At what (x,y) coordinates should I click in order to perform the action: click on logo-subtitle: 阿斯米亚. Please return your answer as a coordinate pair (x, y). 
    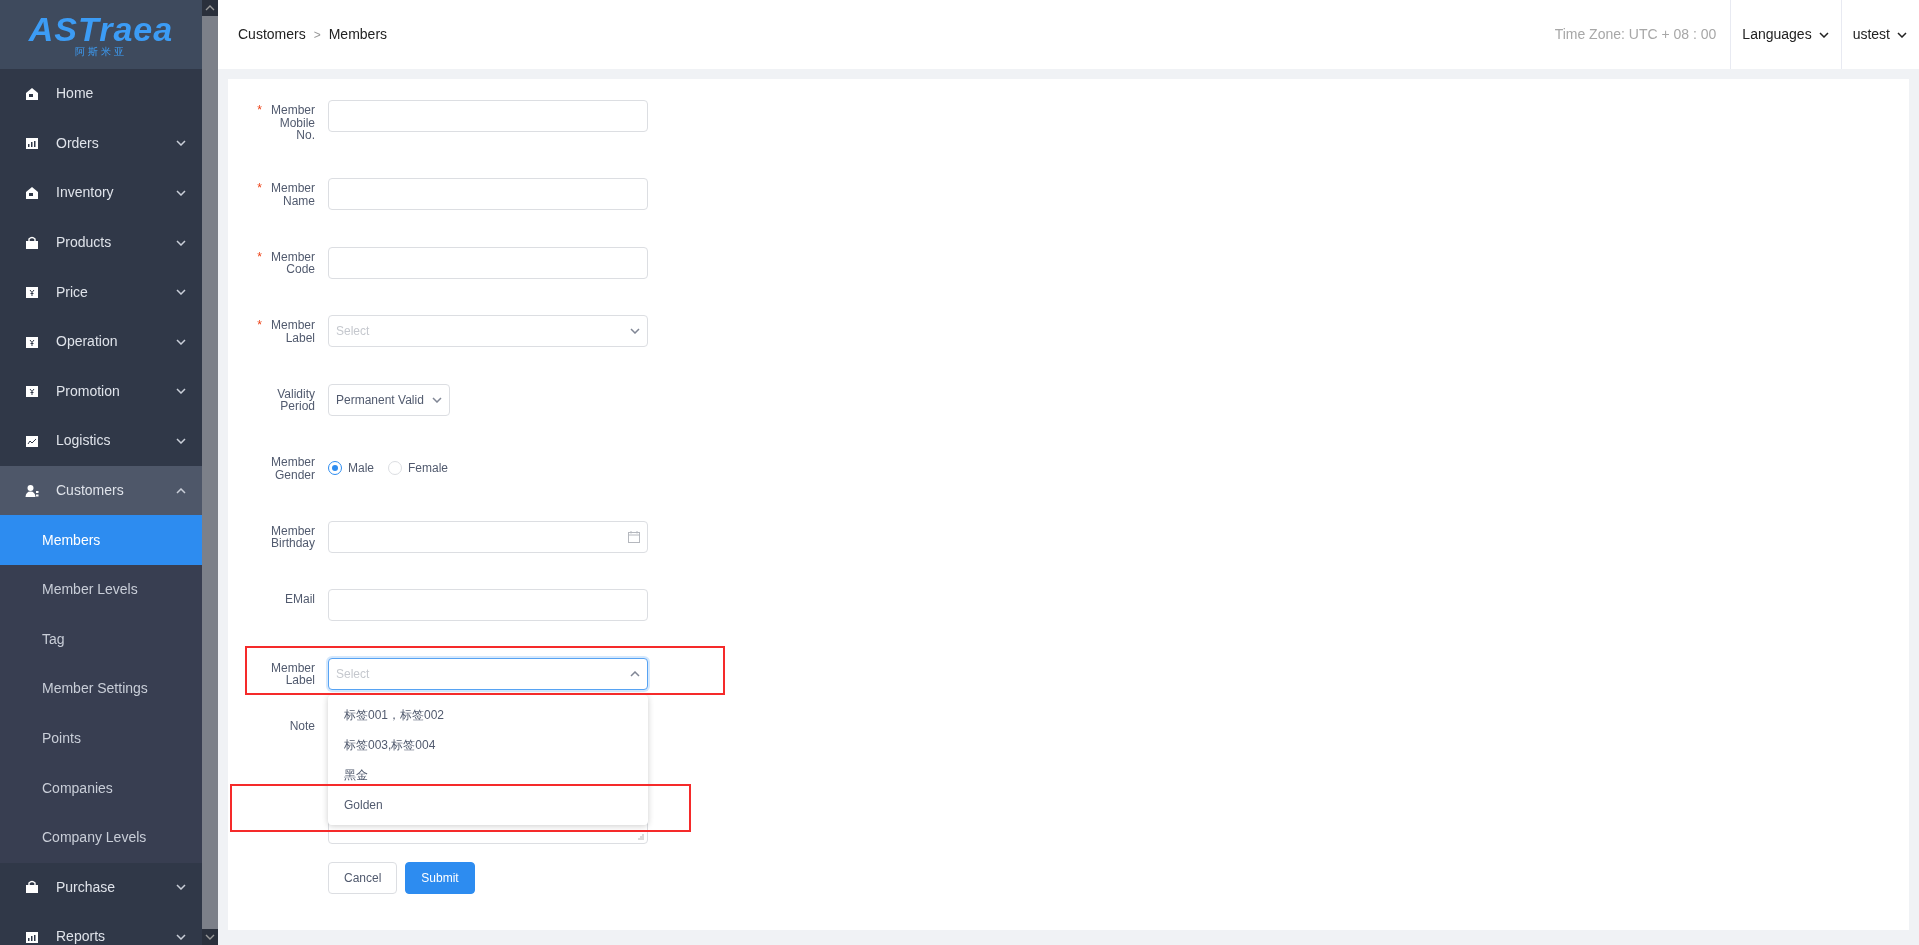
    Looking at the image, I should click on (101, 52).